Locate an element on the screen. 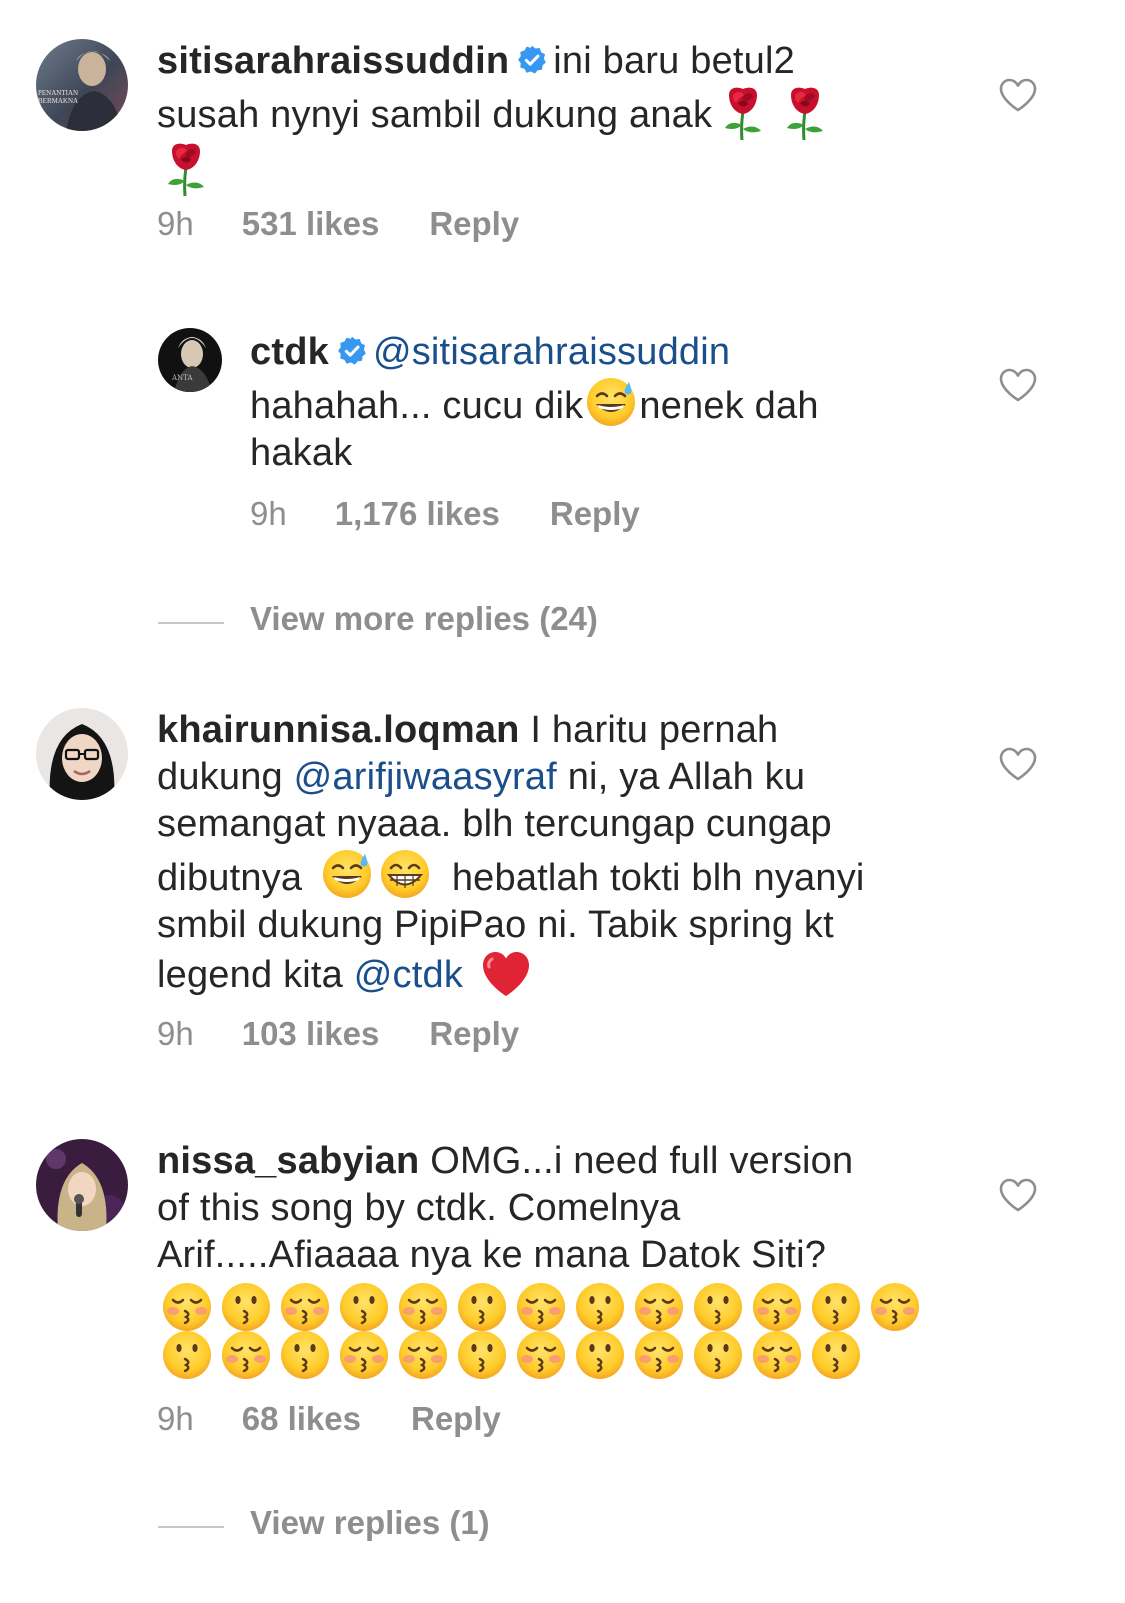 The height and width of the screenshot is (1603, 1125). comment-text: dukung is located at coordinates (220, 777).